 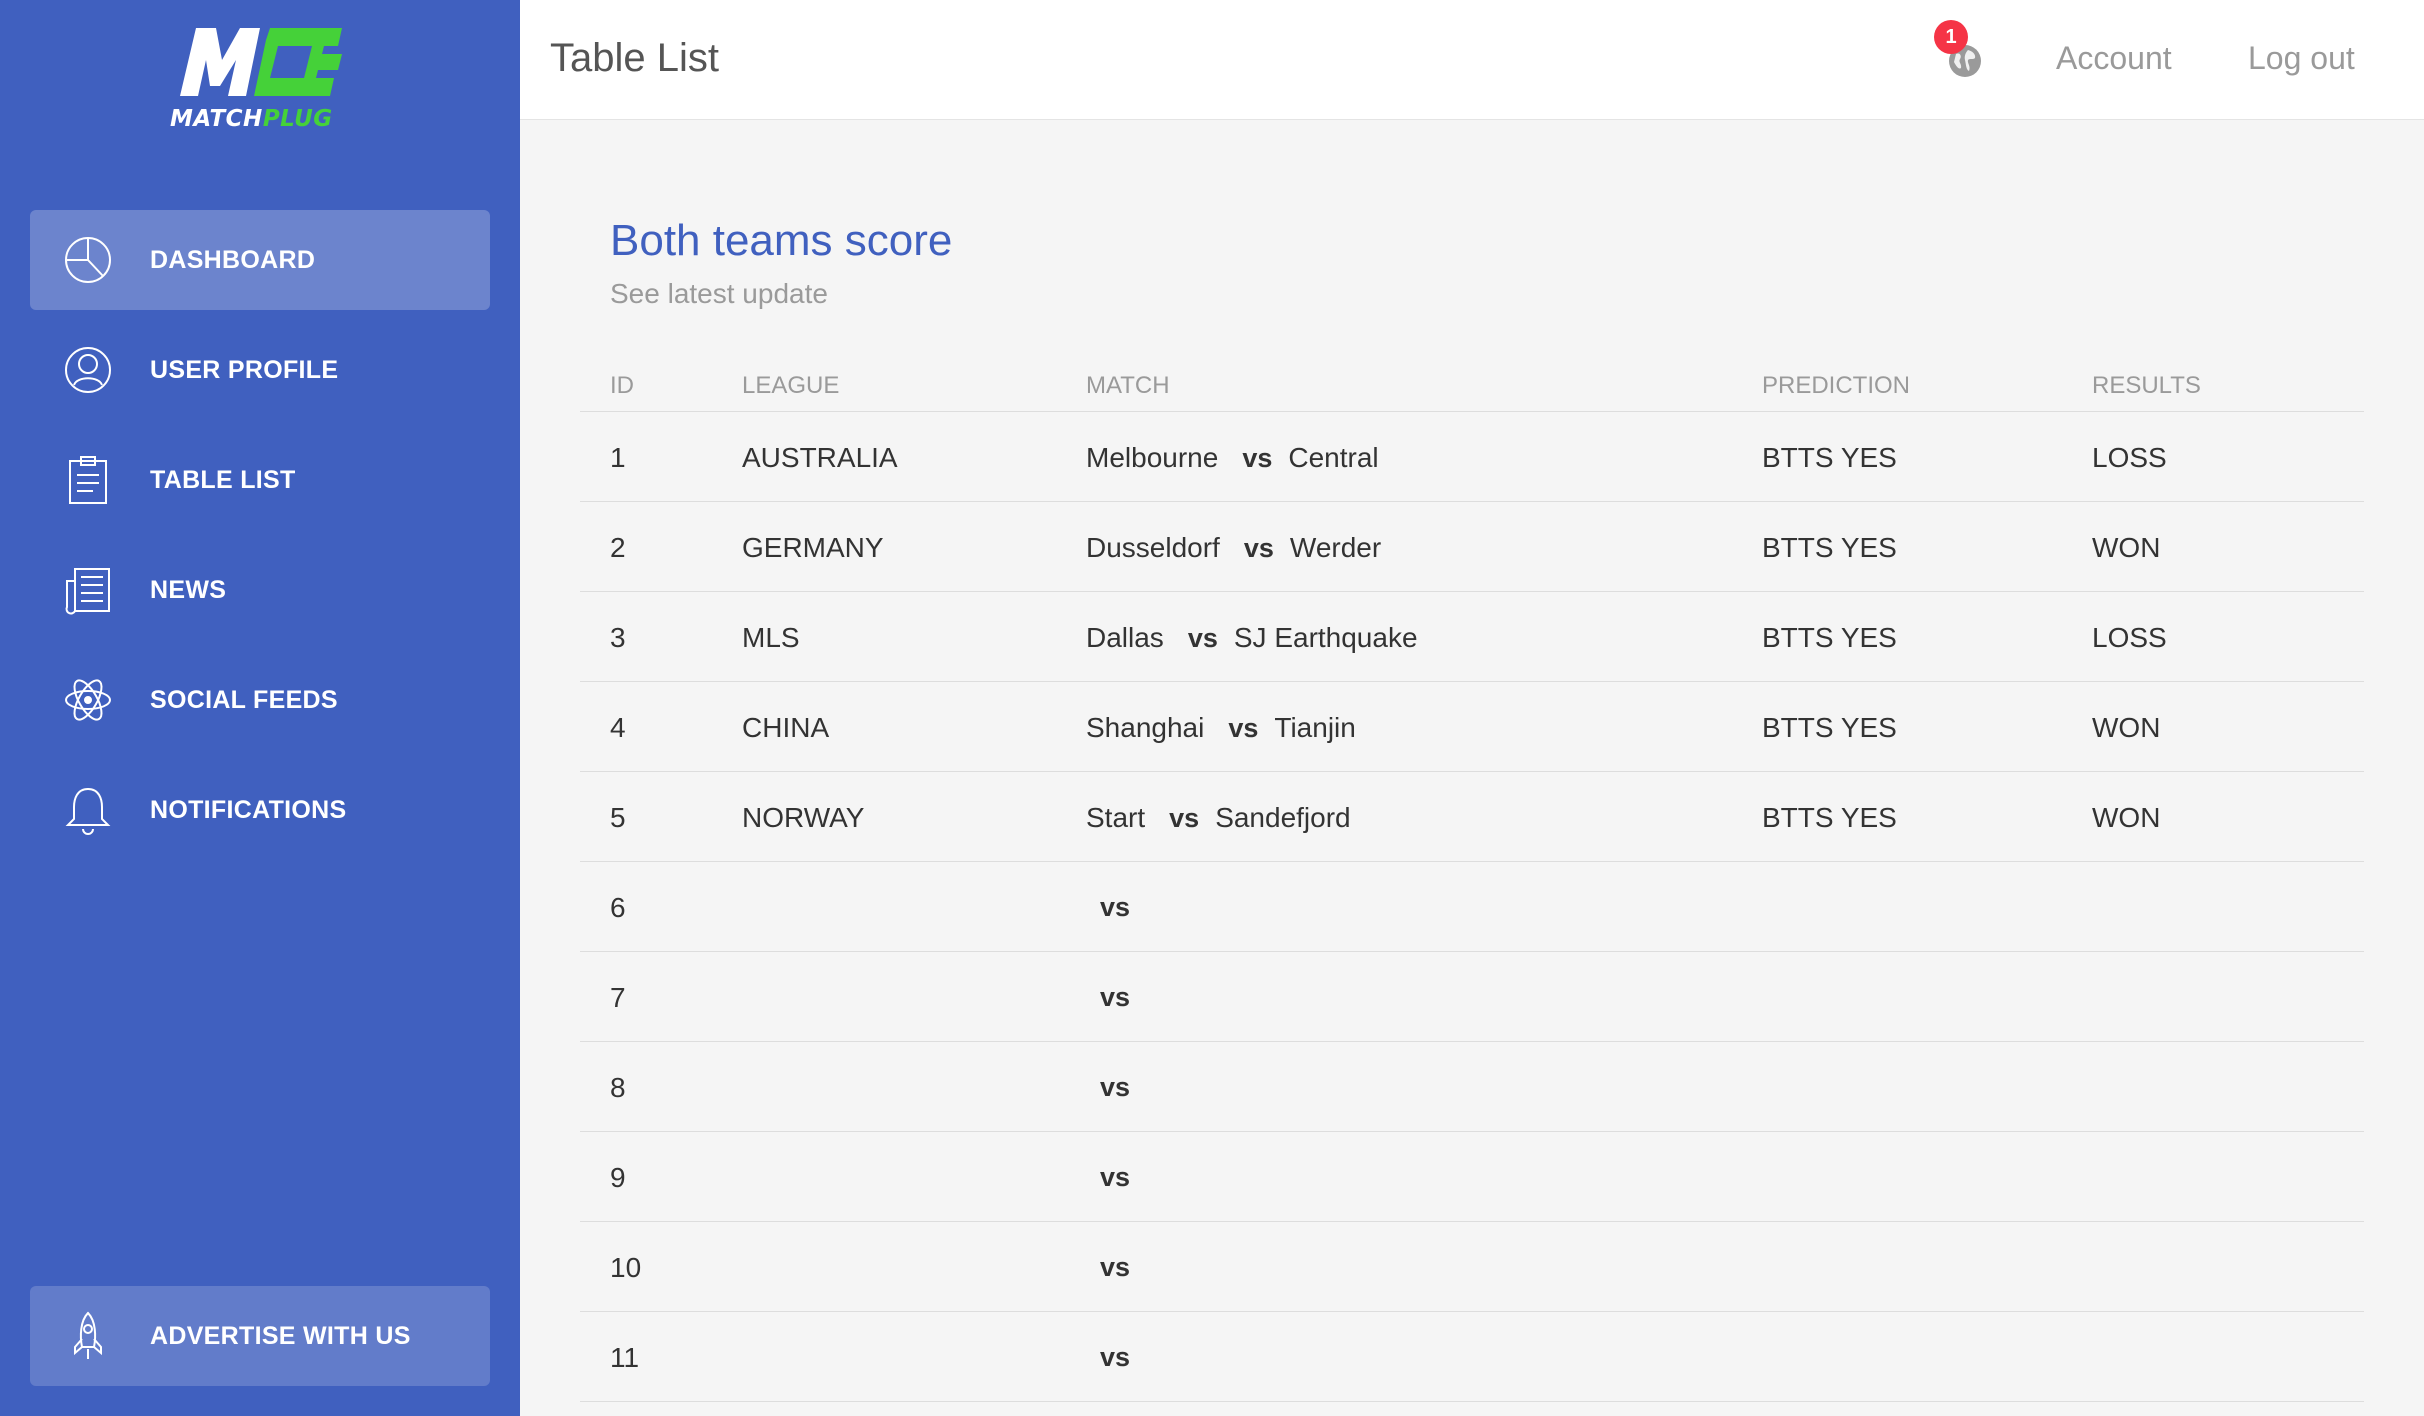 I want to click on bell-icon, so click(x=88, y=810).